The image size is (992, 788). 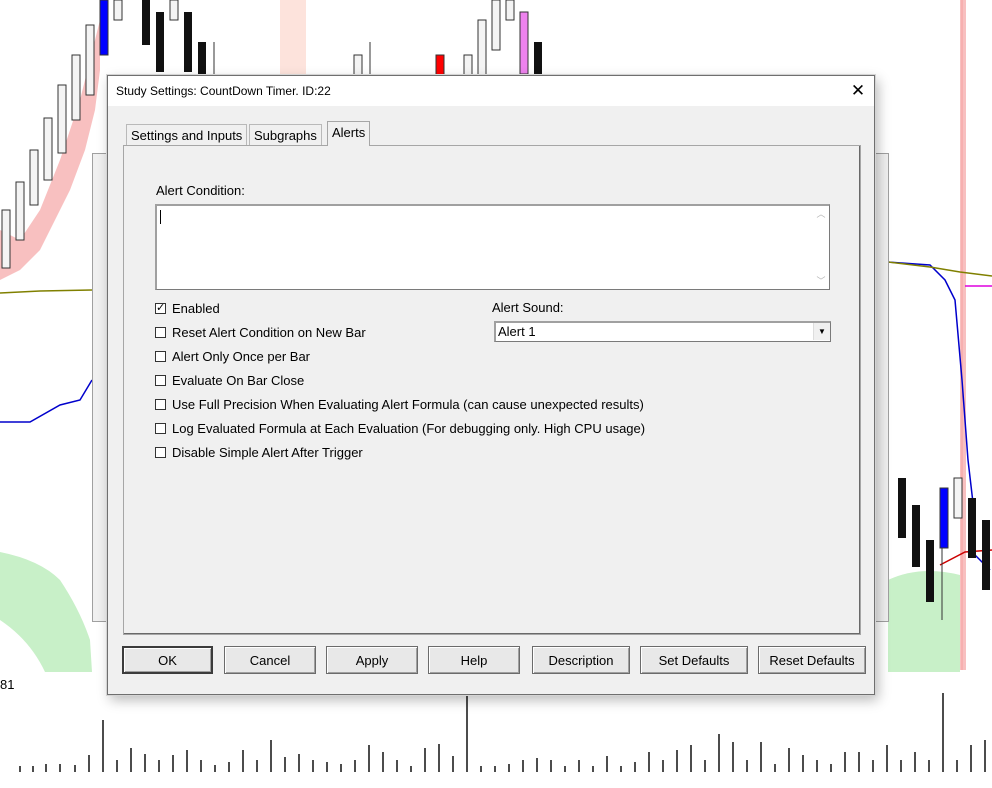 I want to click on log-evaluated-formula-checkbox, so click(x=160, y=428).